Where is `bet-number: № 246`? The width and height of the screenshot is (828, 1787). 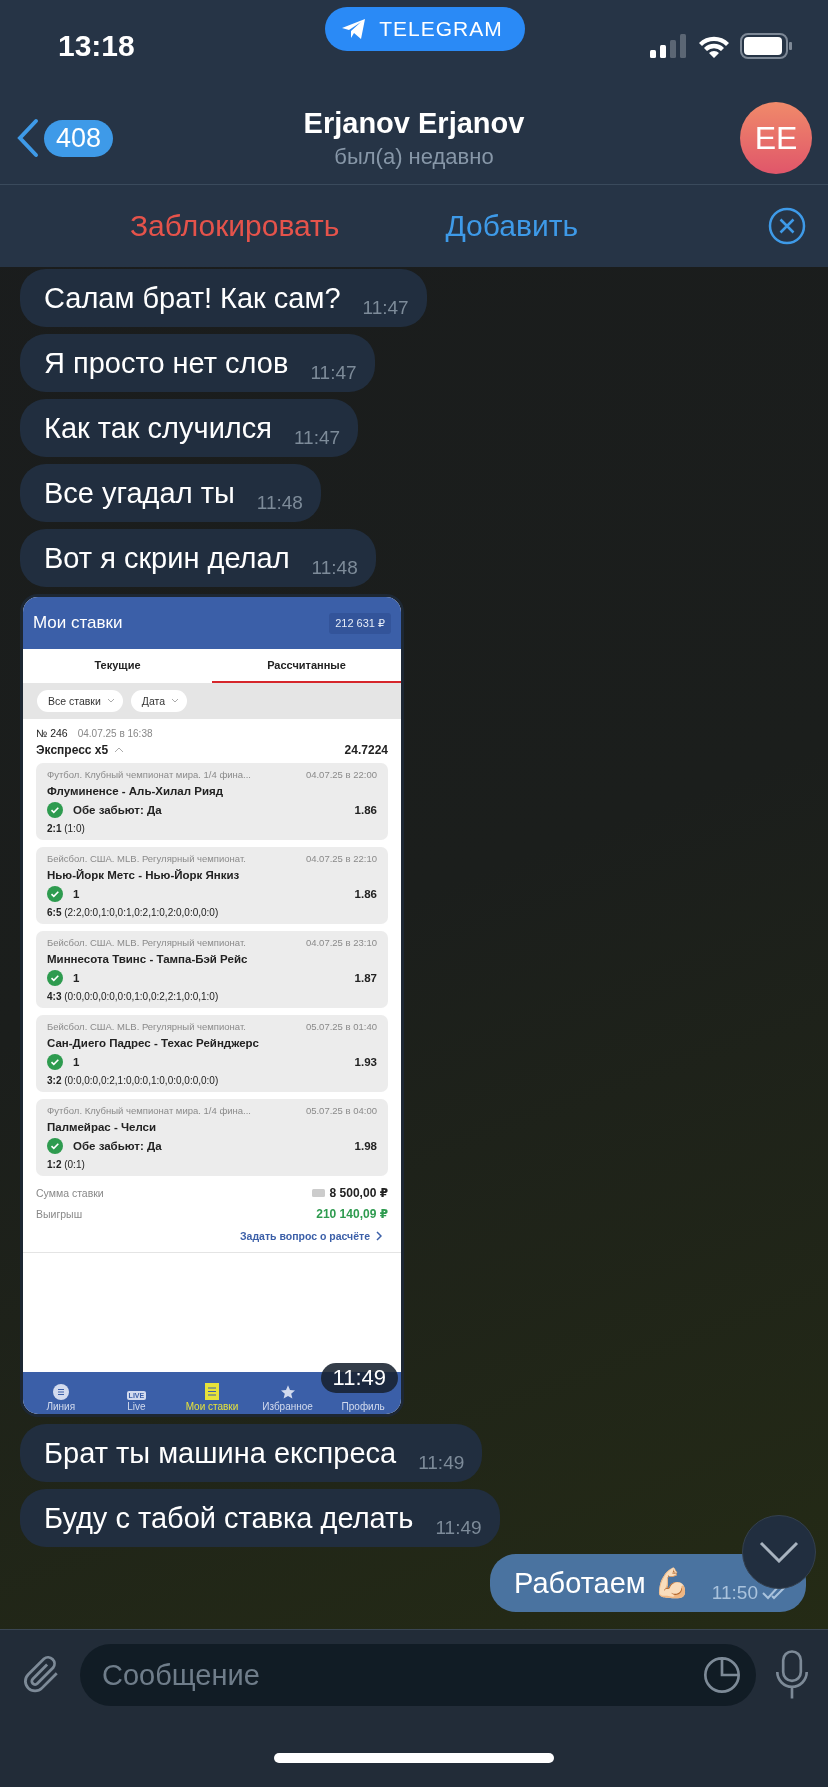 bet-number: № 246 is located at coordinates (52, 733).